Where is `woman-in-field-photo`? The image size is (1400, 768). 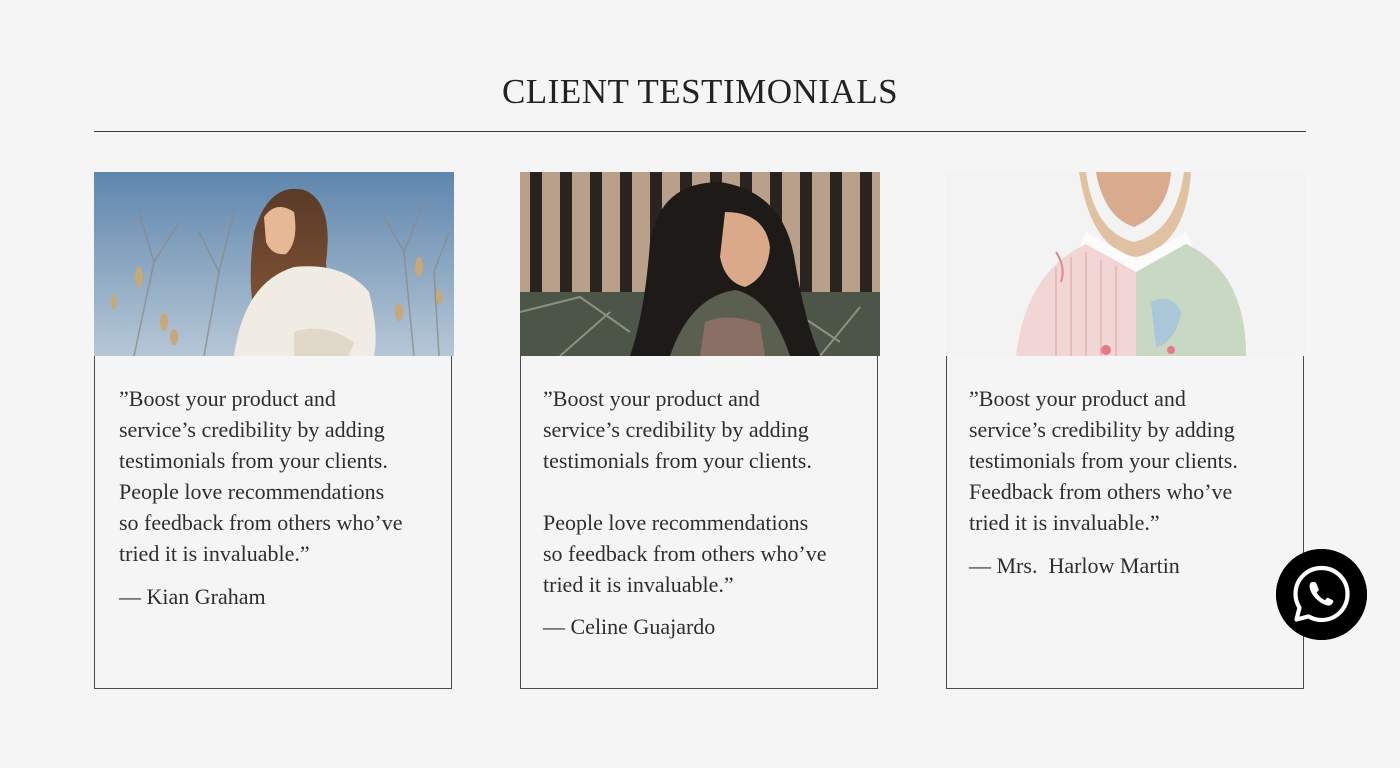 woman-in-field-photo is located at coordinates (274, 264).